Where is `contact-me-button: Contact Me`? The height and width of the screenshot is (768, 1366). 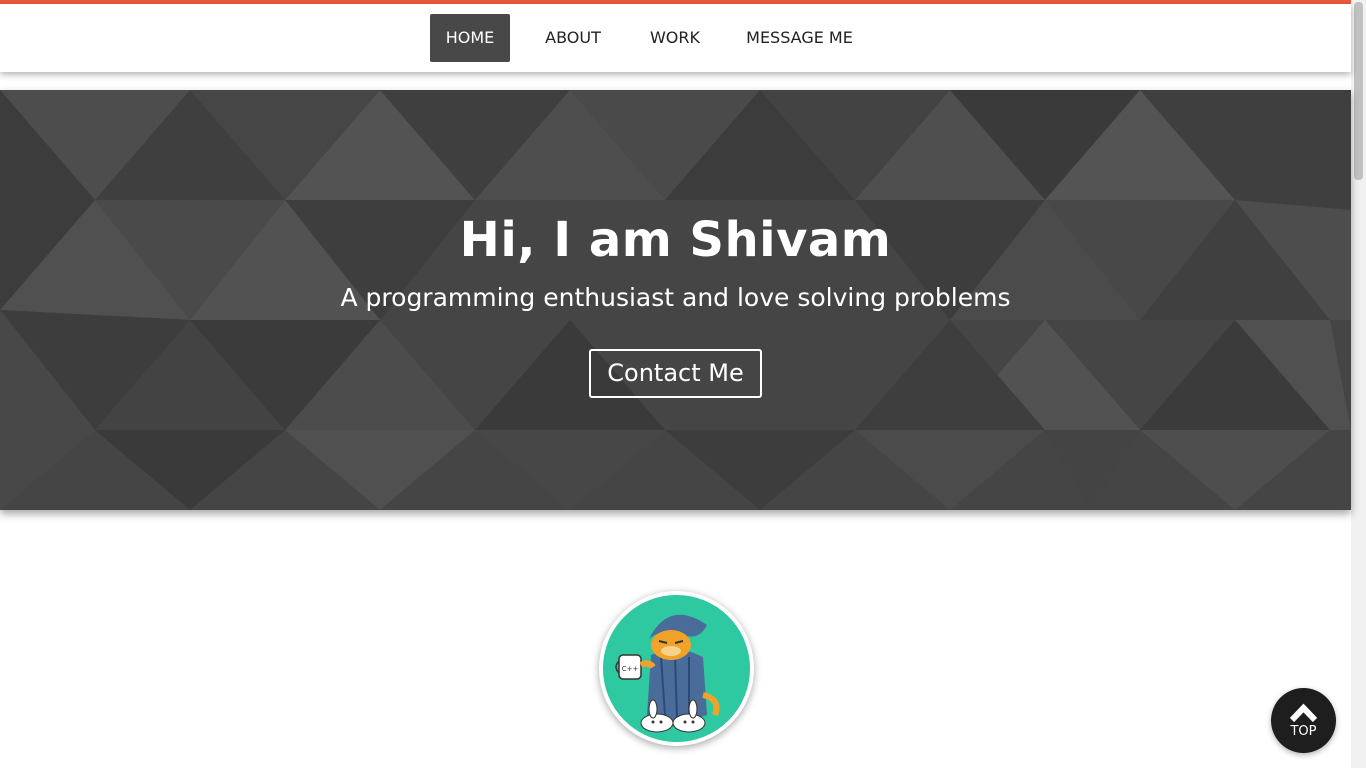 contact-me-button: Contact Me is located at coordinates (675, 373).